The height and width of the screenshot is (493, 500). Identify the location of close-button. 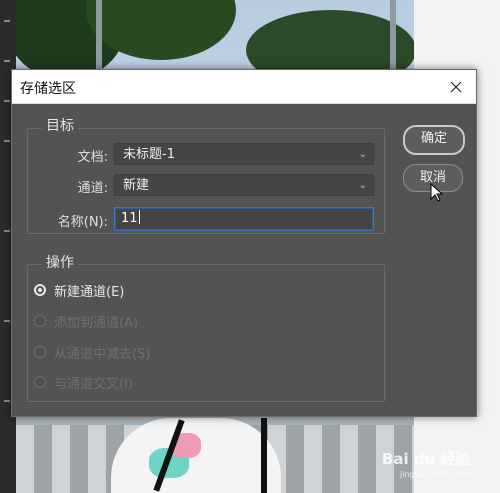
(456, 86).